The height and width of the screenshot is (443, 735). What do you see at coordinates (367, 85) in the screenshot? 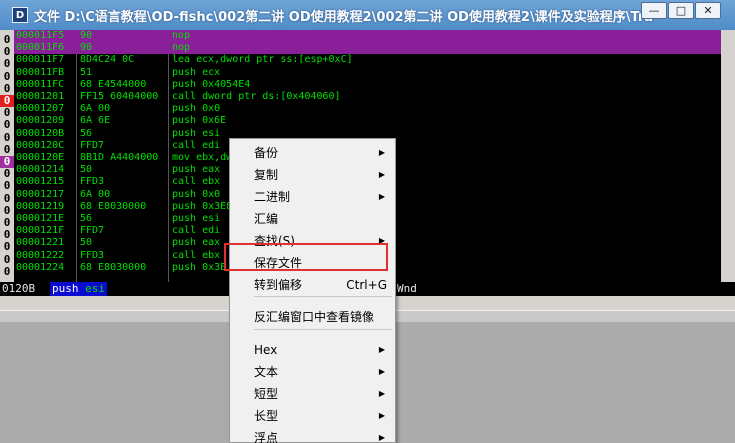
I see `disasm-row: 000011FC 68 E4544000 push 0x4054E4` at bounding box center [367, 85].